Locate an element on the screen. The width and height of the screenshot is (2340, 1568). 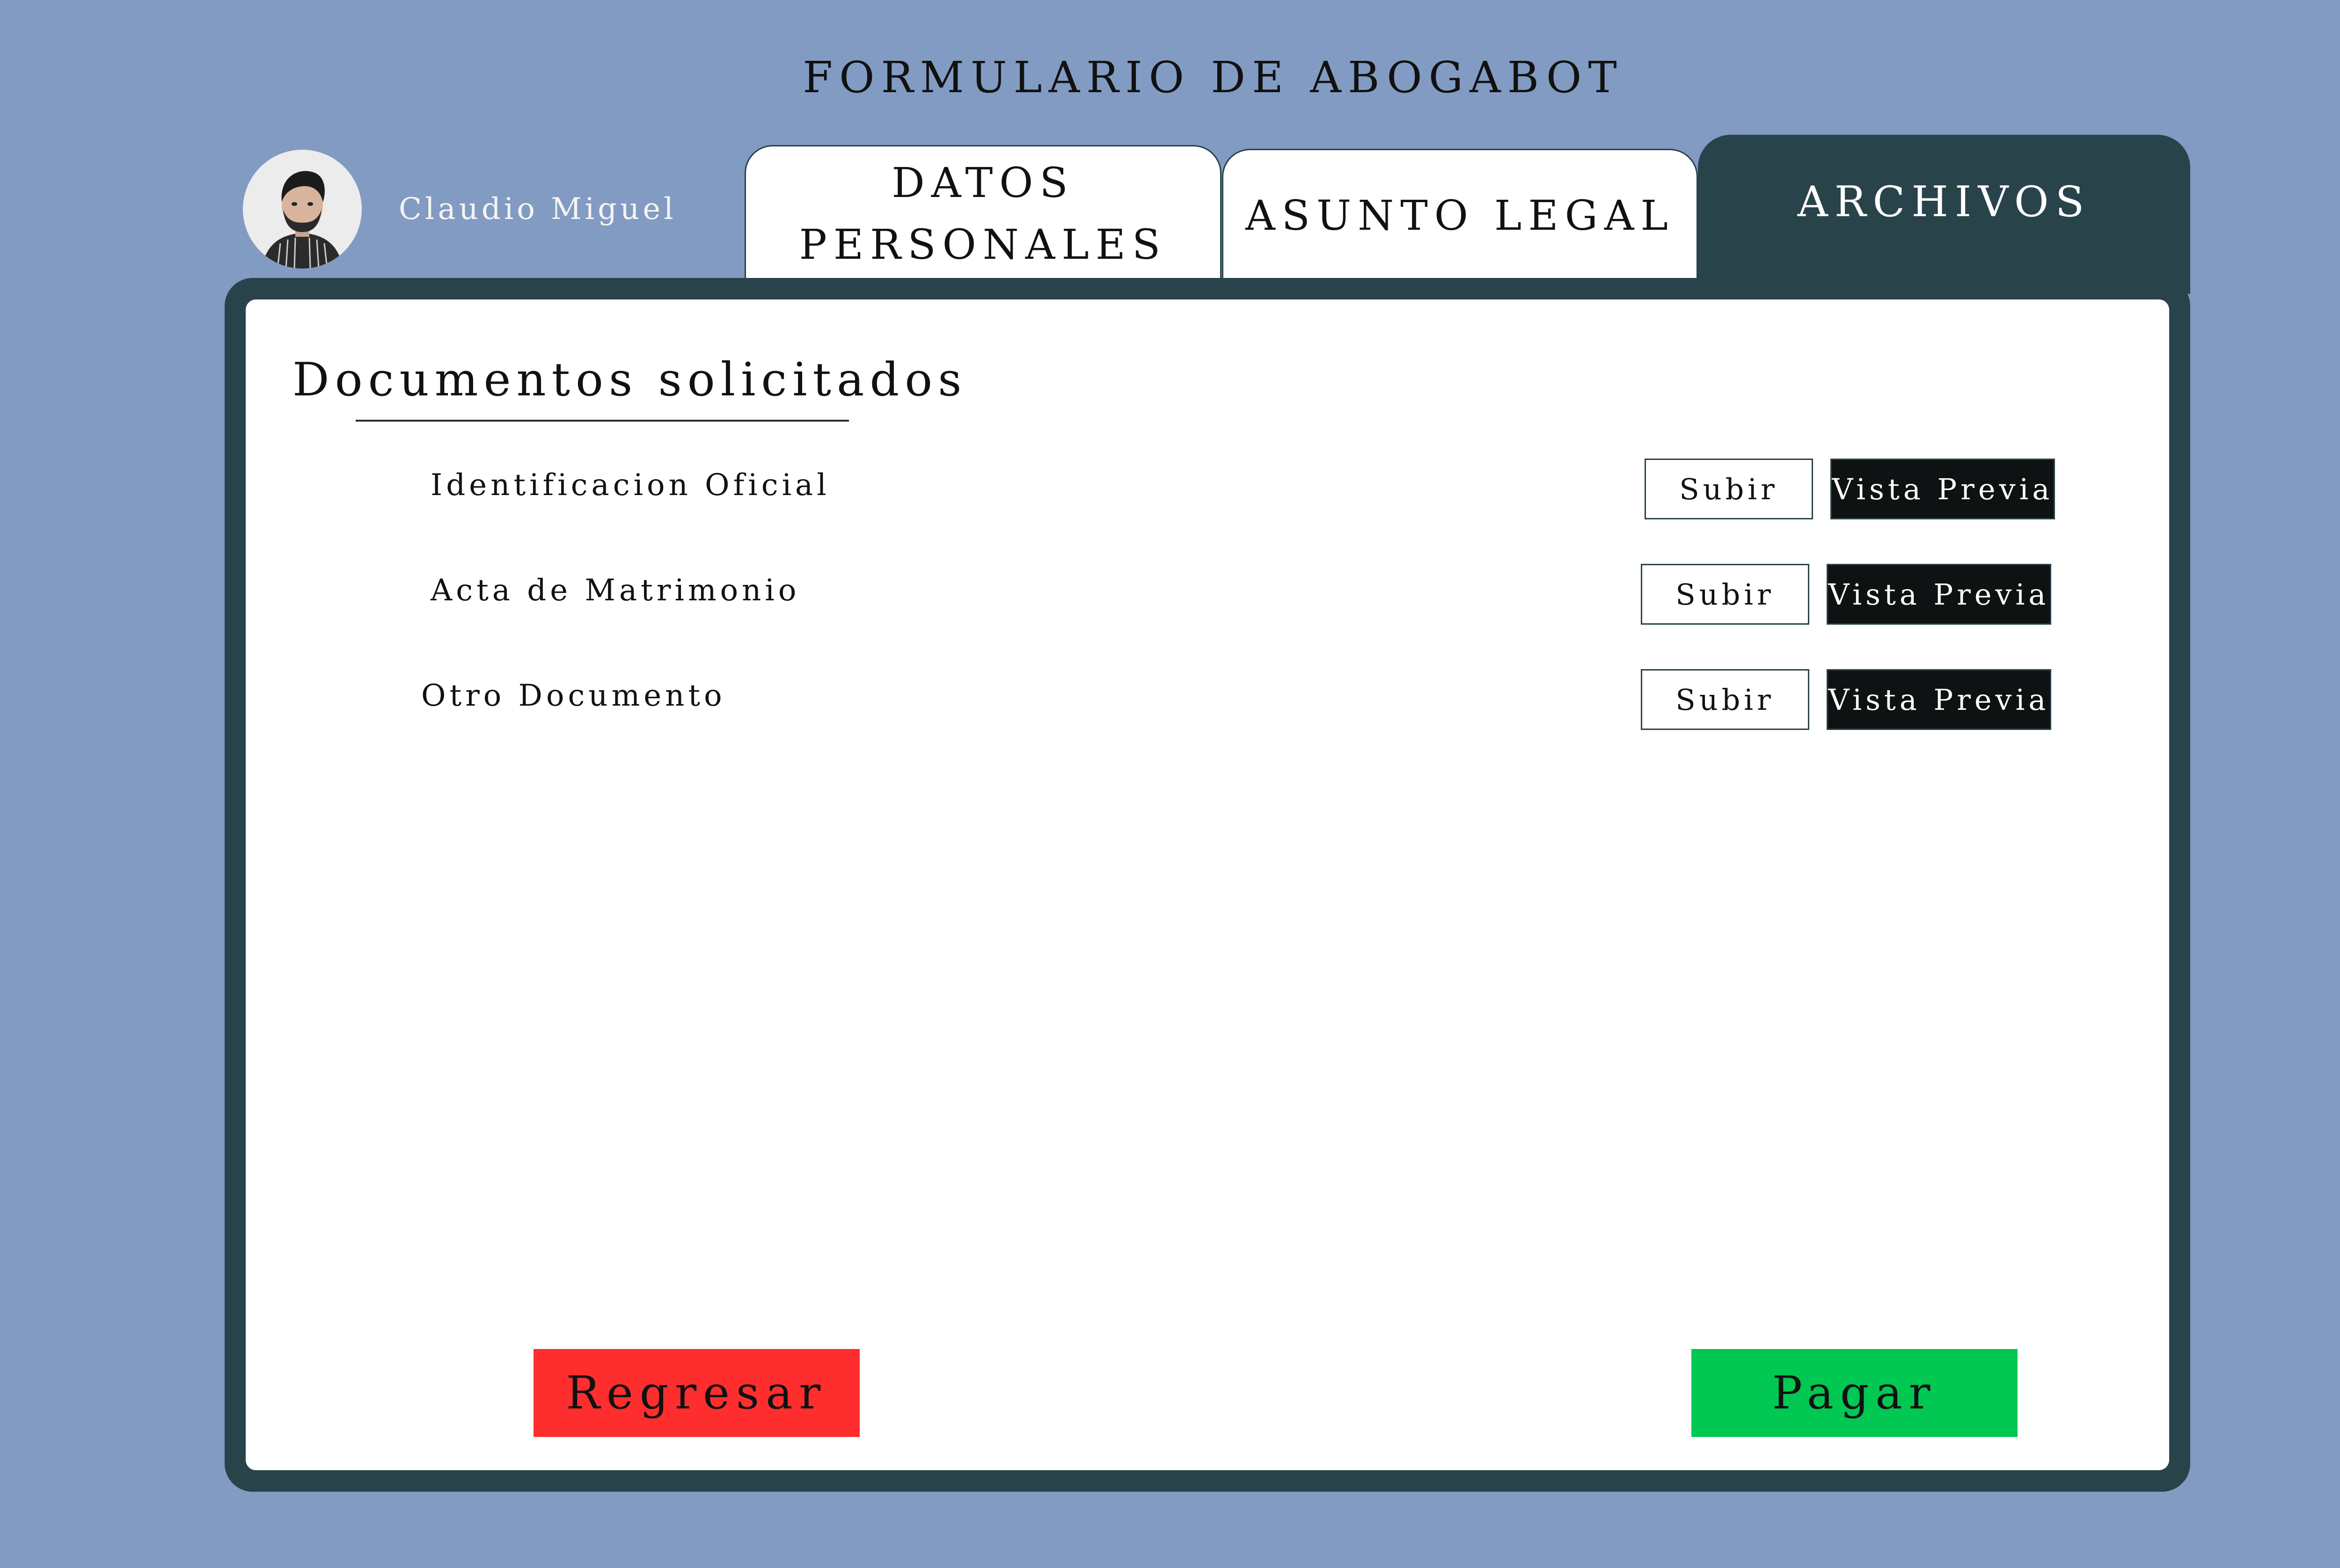
section-underline is located at coordinates (602, 421).